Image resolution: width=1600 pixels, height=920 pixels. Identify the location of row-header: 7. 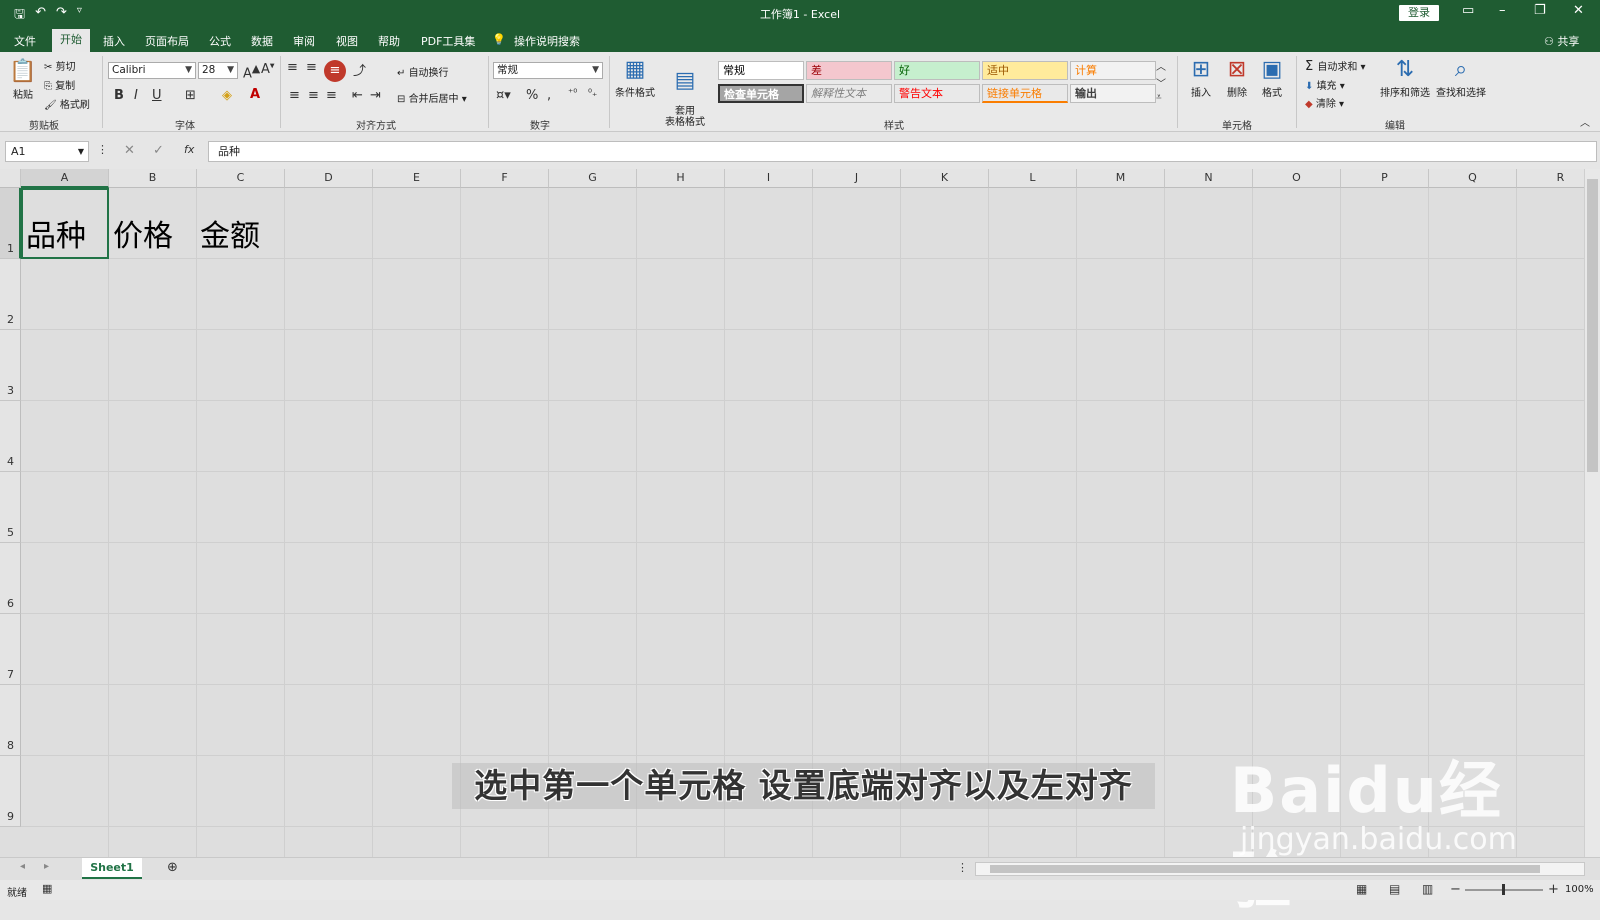
(10, 649).